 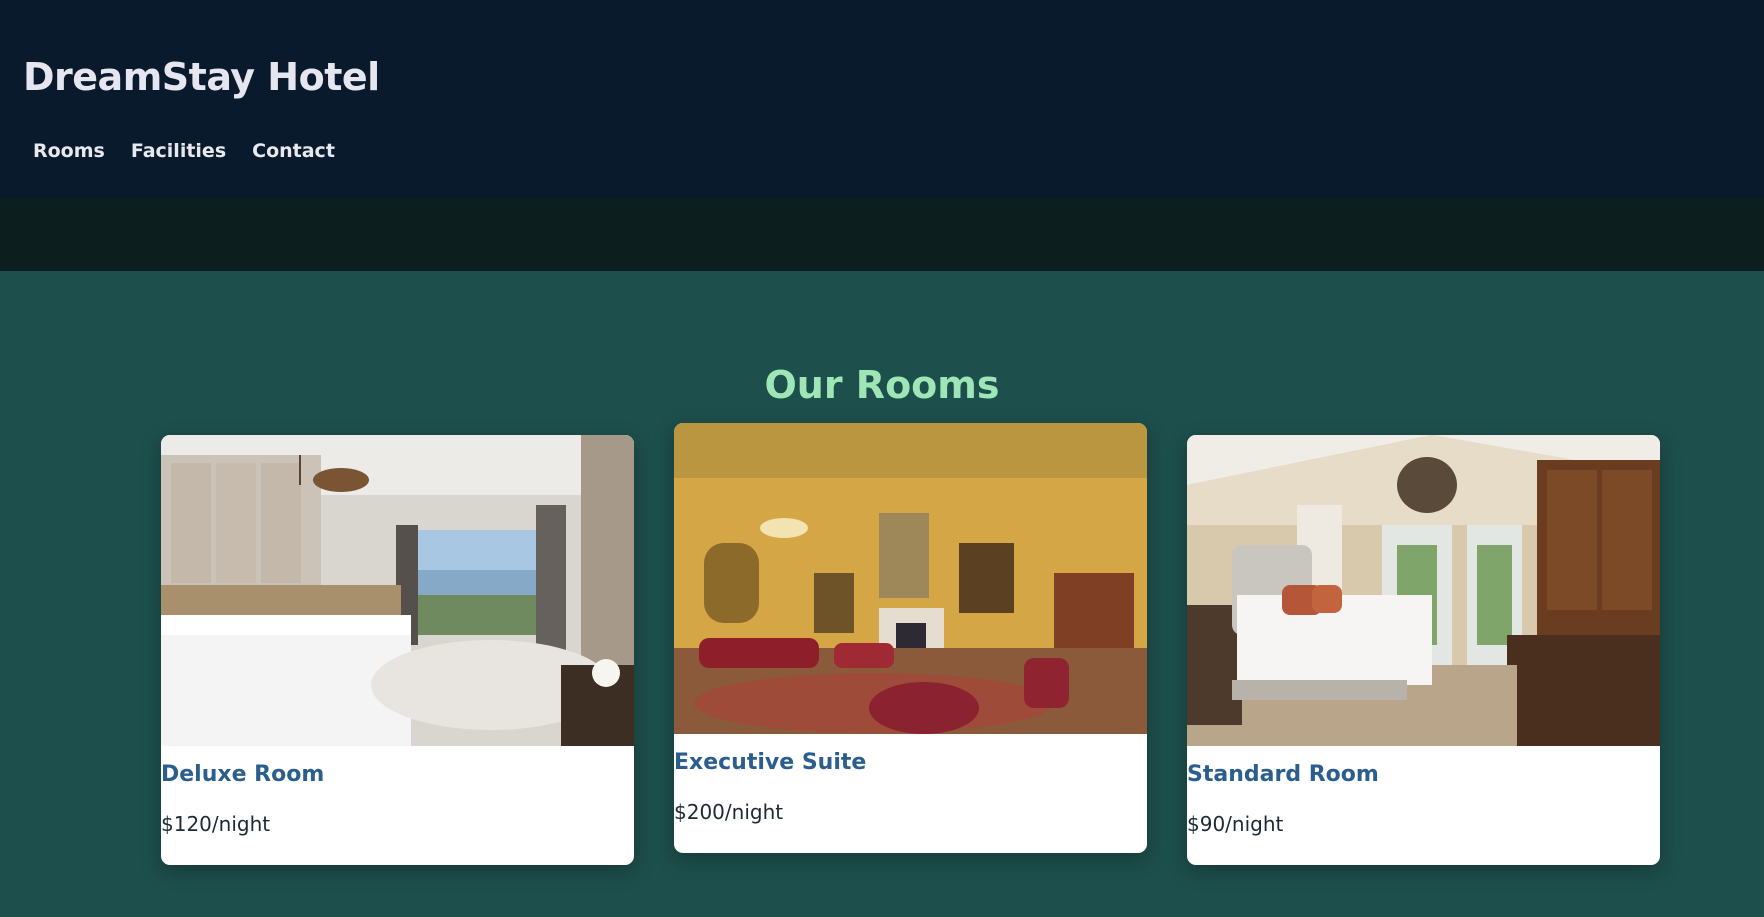 What do you see at coordinates (882, 234) in the screenshot?
I see `hero-band` at bounding box center [882, 234].